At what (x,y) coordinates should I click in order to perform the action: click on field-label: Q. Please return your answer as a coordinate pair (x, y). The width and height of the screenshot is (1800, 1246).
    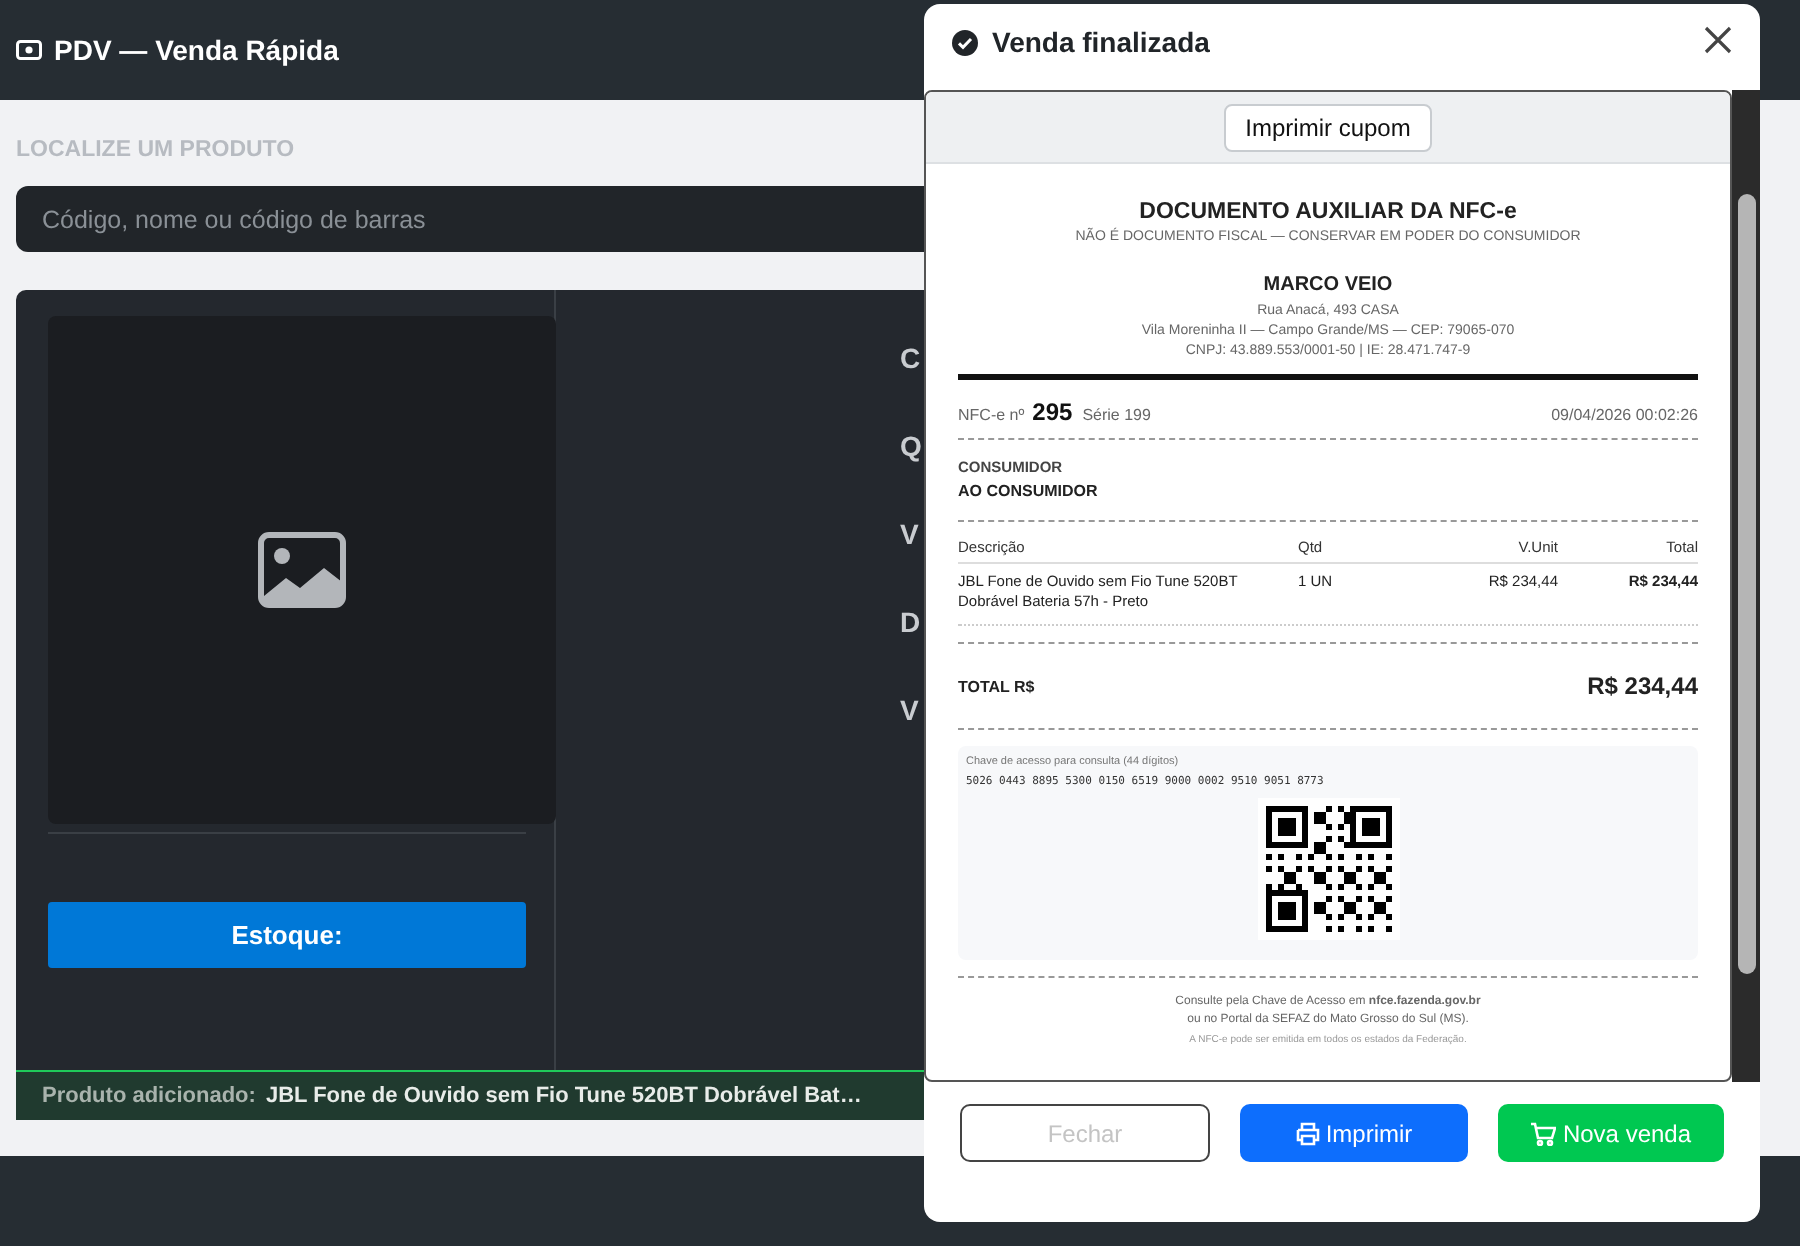
    Looking at the image, I should click on (912, 446).